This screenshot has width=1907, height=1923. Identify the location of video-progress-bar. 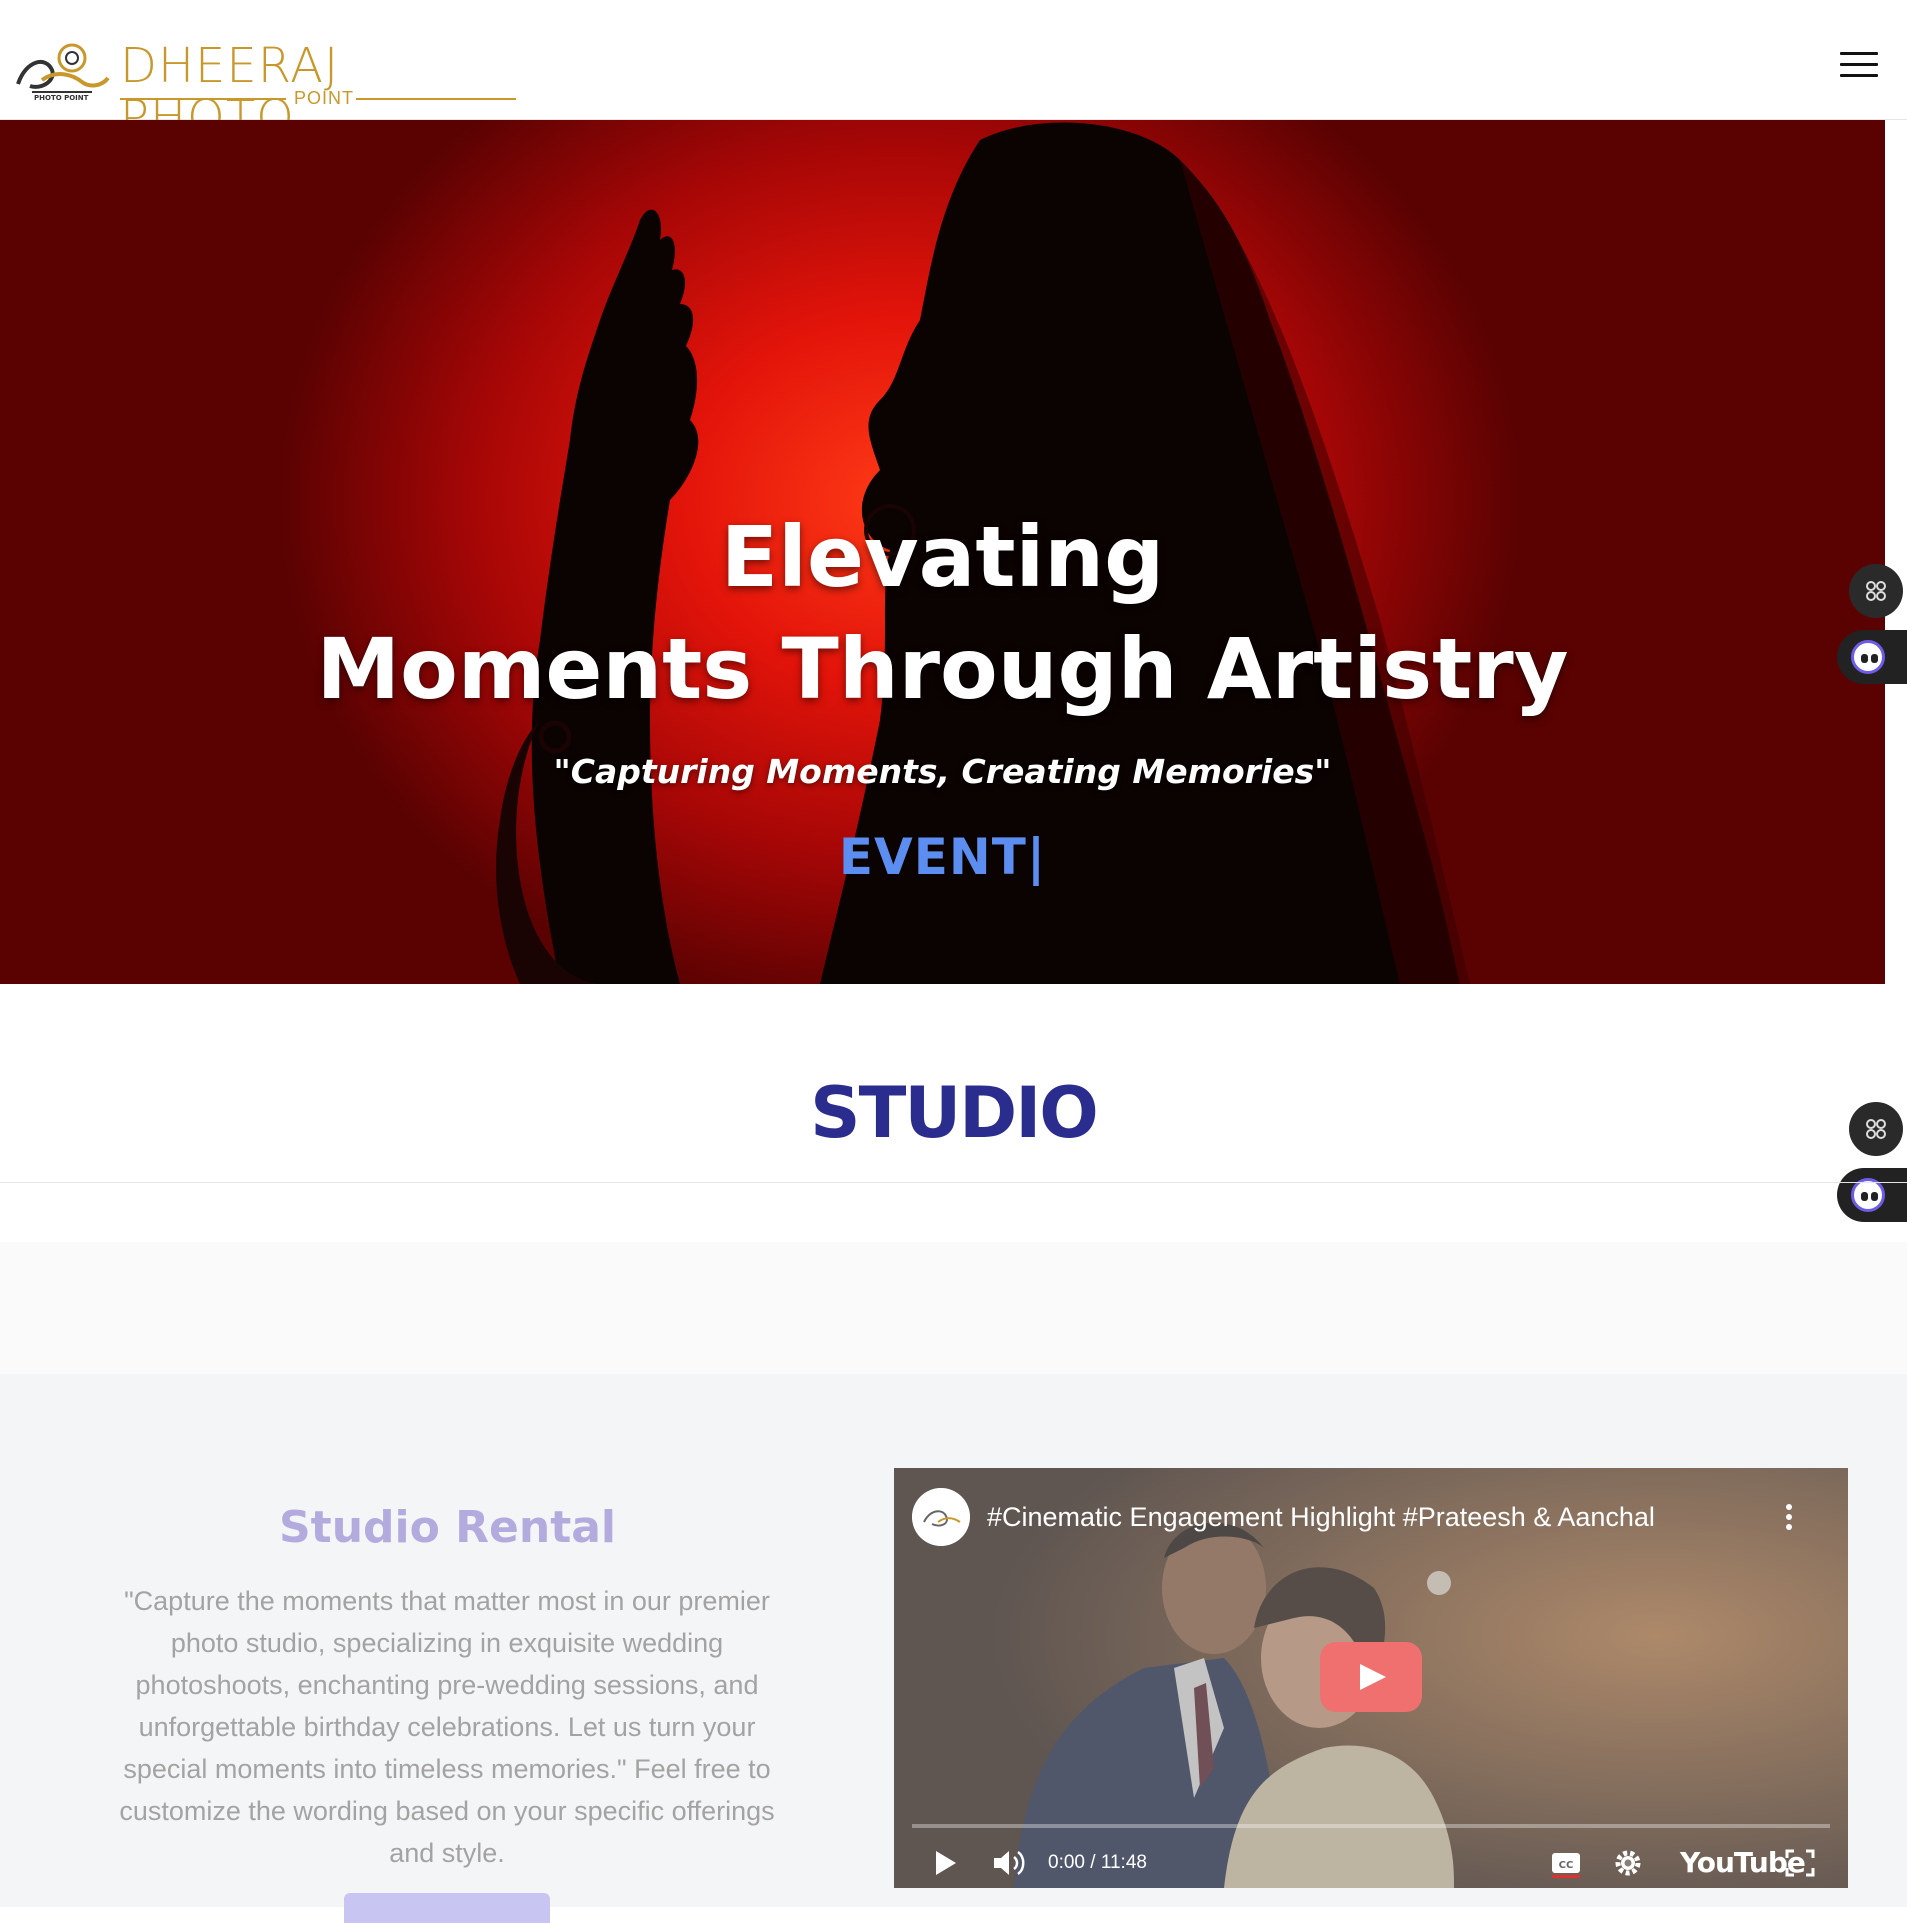
(1371, 1826).